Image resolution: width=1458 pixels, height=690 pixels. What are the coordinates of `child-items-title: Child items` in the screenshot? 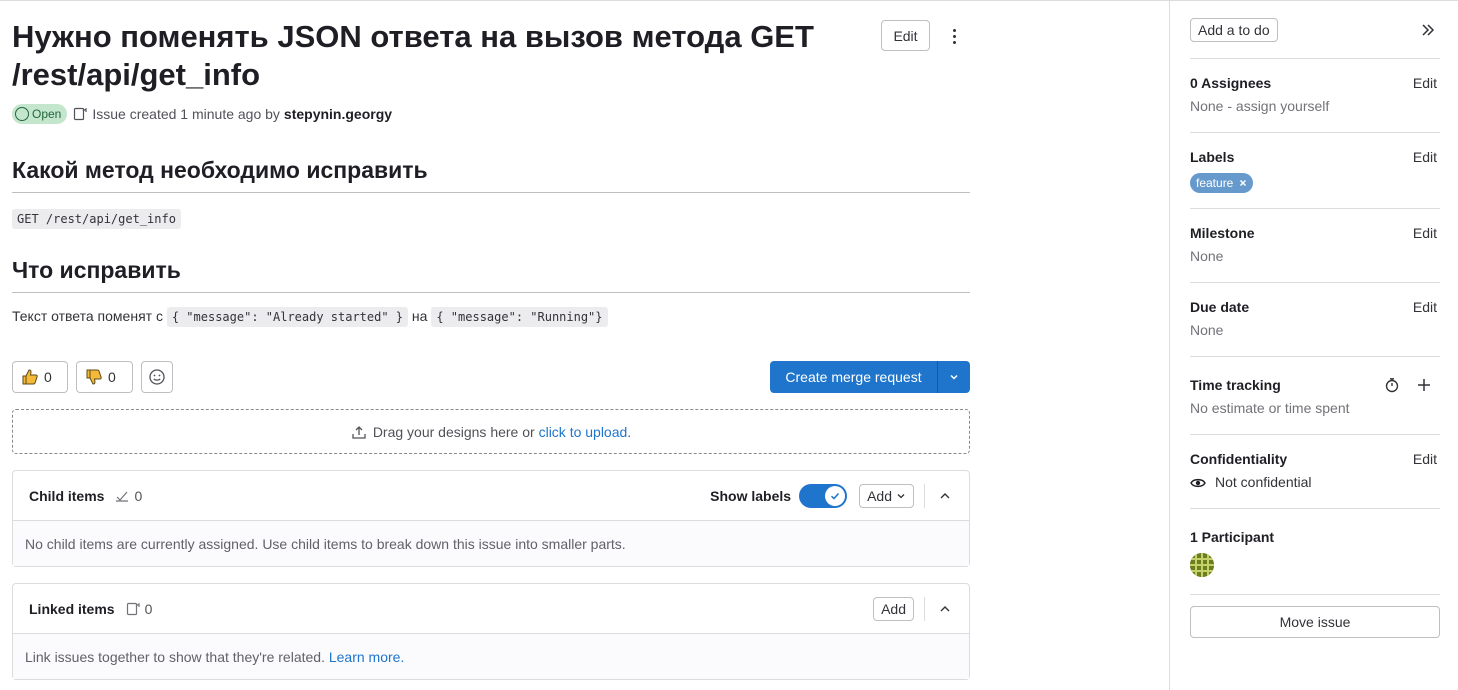 It's located at (67, 495).